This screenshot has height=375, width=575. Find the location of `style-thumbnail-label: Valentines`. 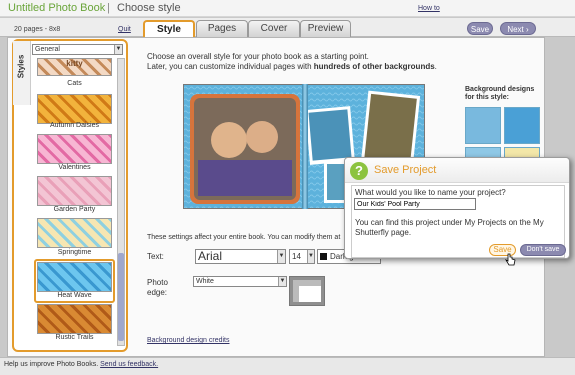

style-thumbnail-label: Valentines is located at coordinates (74, 167).